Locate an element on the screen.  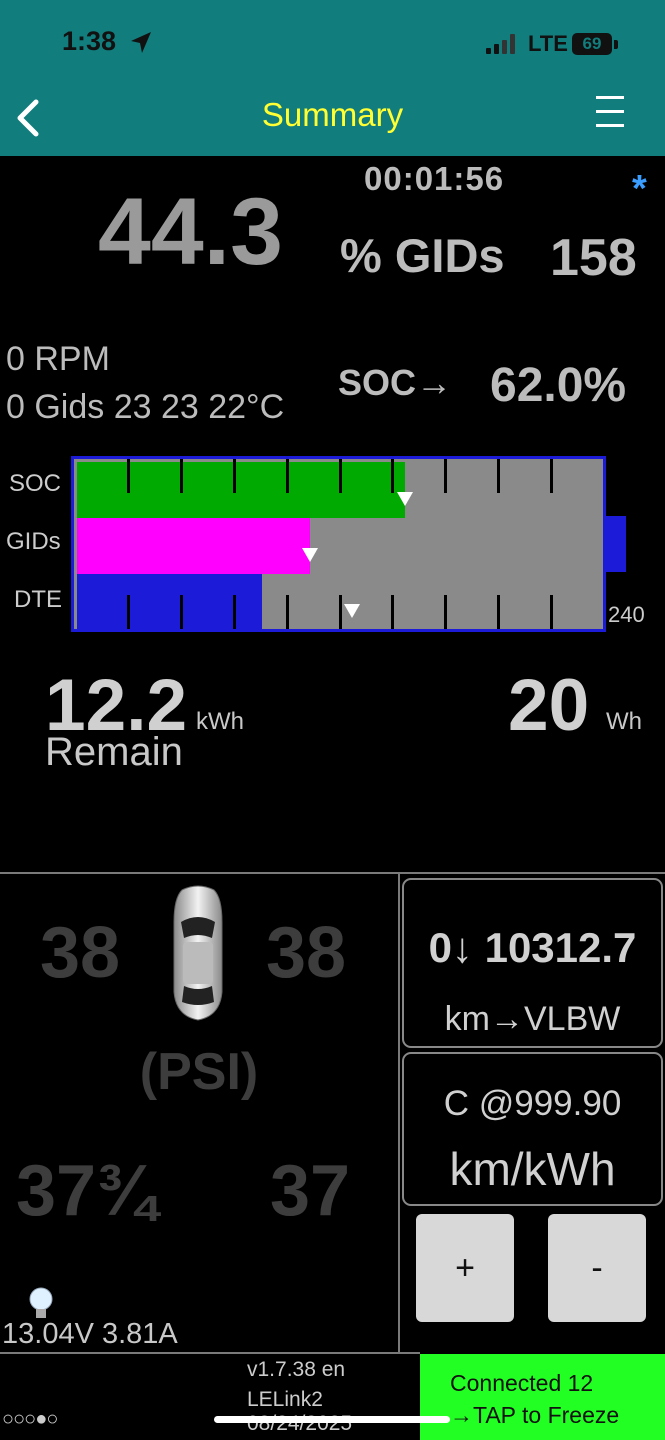
light-bulb-icon is located at coordinates (41, 1302).